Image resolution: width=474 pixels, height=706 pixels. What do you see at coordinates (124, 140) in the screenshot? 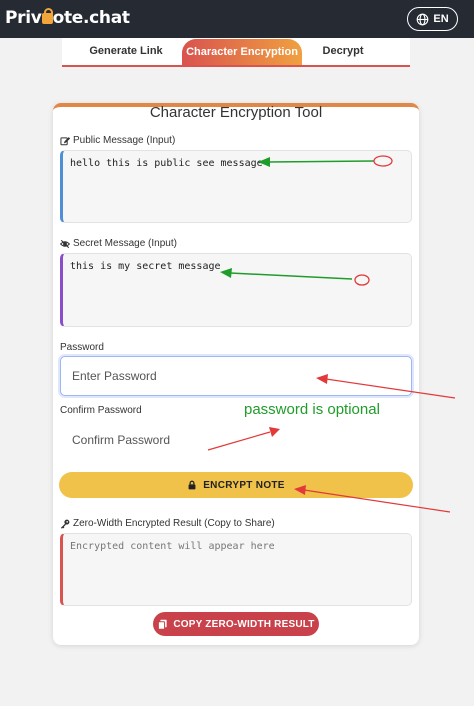
I see `public-message-label-text: Public Message (Input)` at bounding box center [124, 140].